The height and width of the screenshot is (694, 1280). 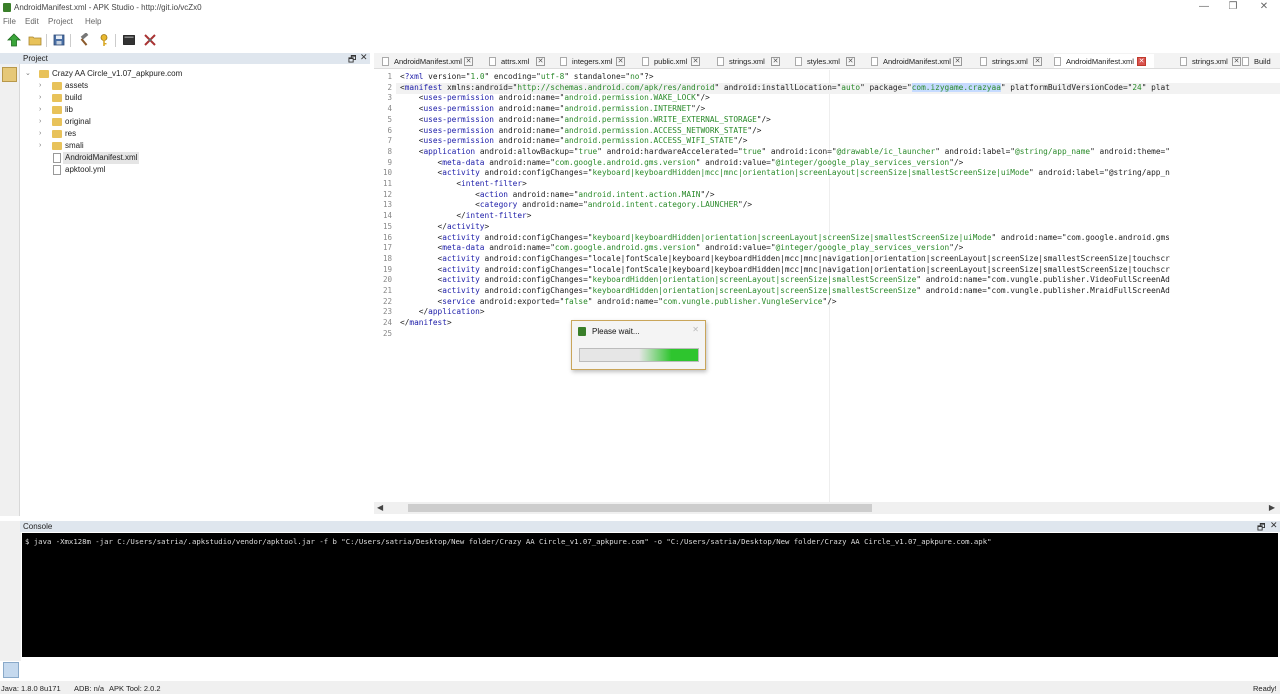 What do you see at coordinates (101, 158) in the screenshot?
I see `tree-item-label: AndroidManifest.xml` at bounding box center [101, 158].